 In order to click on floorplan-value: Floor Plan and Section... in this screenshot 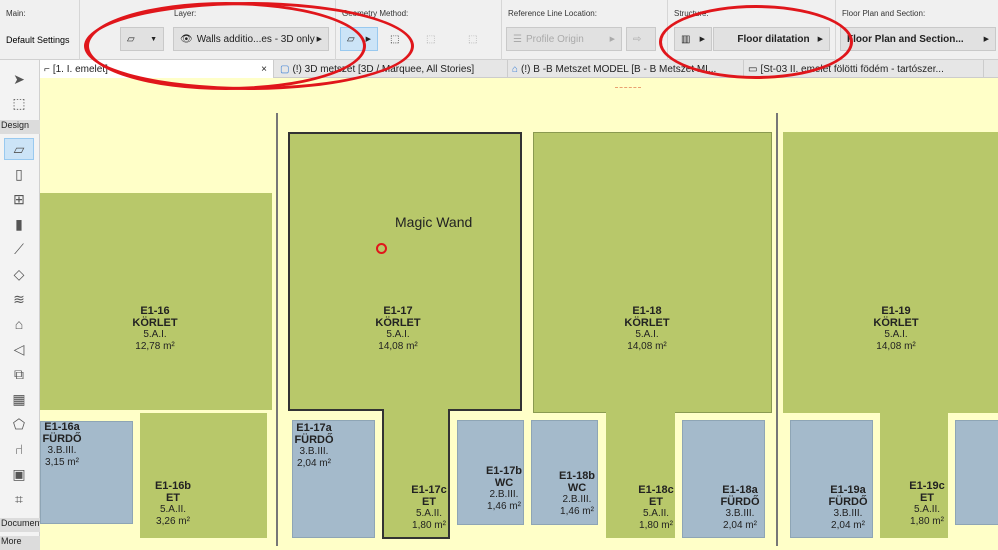, I will do `click(905, 39)`.